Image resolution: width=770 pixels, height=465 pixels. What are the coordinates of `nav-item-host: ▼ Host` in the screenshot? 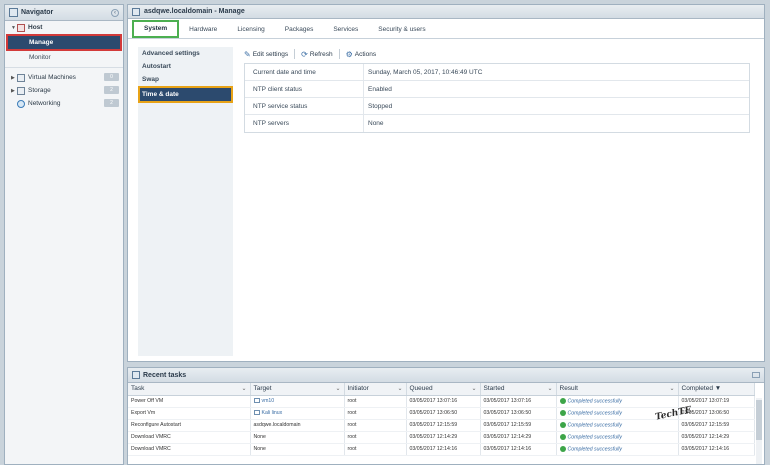 It's located at (64, 27).